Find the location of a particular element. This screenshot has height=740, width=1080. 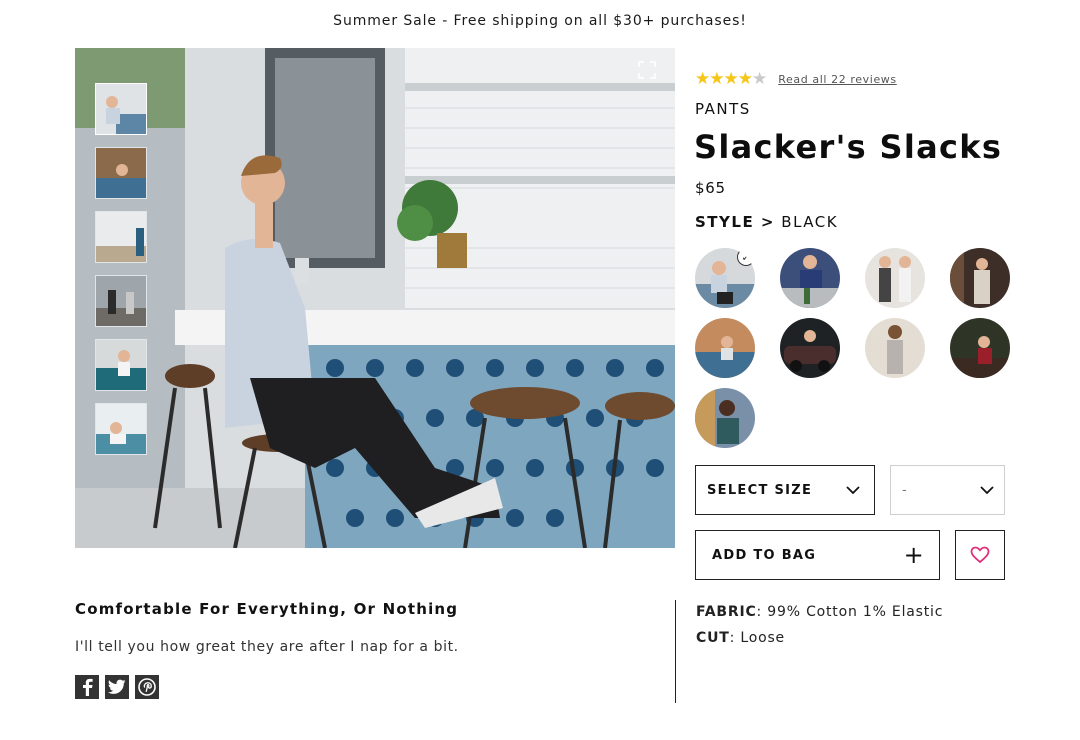

thumbnail-strip is located at coordinates (121, 275).